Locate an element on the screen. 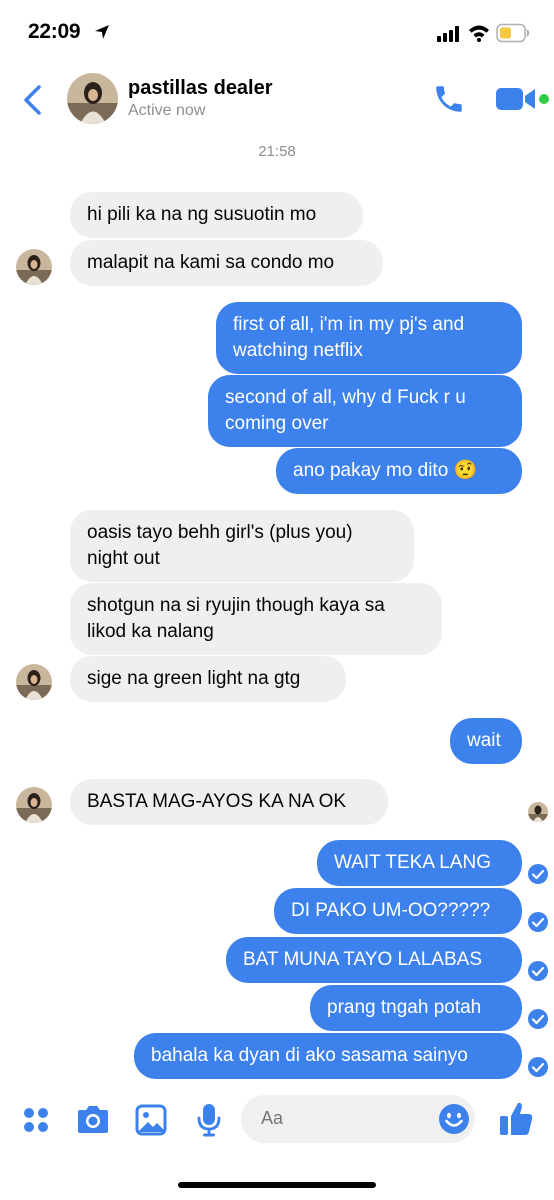  microphone-icon is located at coordinates (209, 1120).